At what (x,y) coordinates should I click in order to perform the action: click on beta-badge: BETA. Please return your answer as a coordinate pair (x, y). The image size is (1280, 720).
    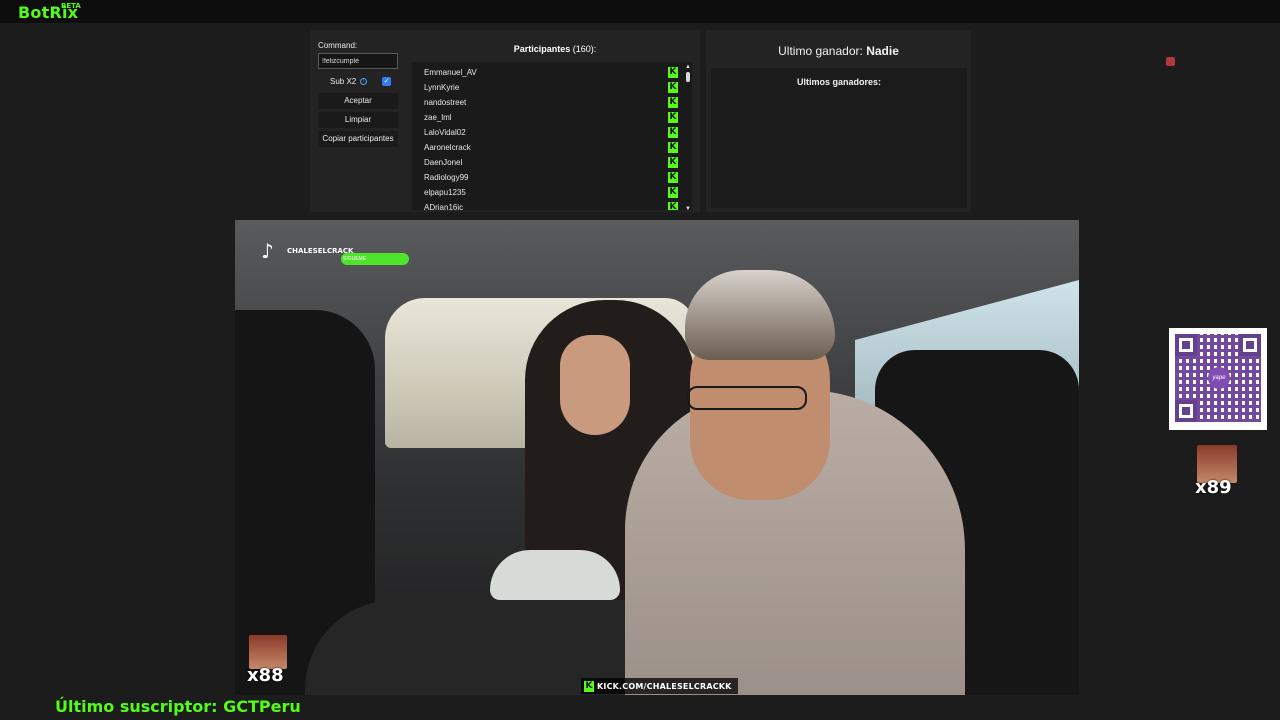
    Looking at the image, I should click on (71, 6).